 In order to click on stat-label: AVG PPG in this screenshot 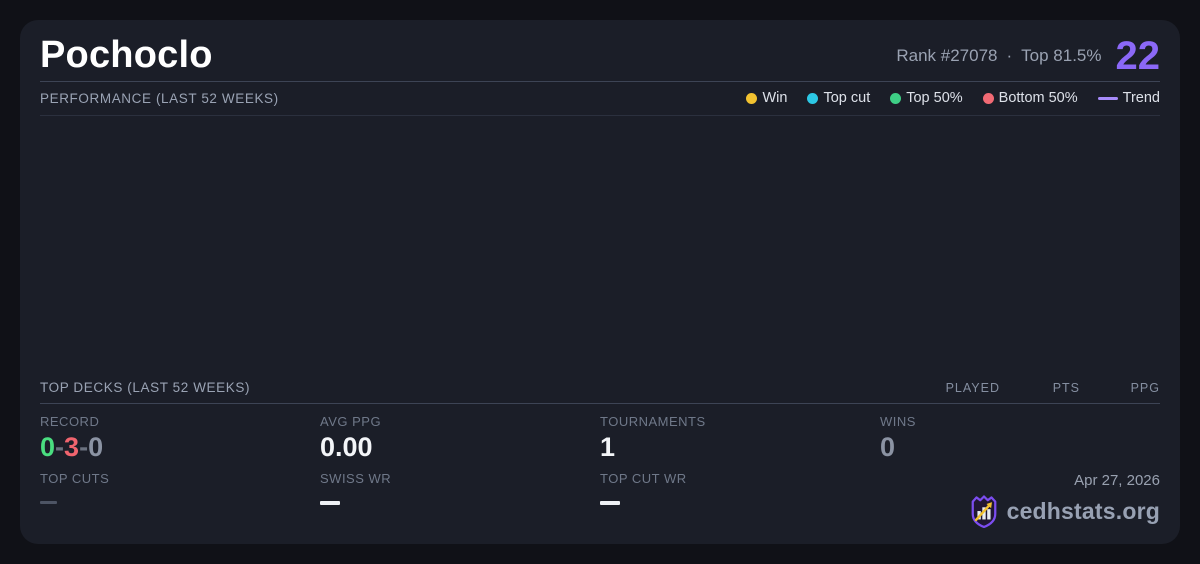, I will do `click(351, 421)`.